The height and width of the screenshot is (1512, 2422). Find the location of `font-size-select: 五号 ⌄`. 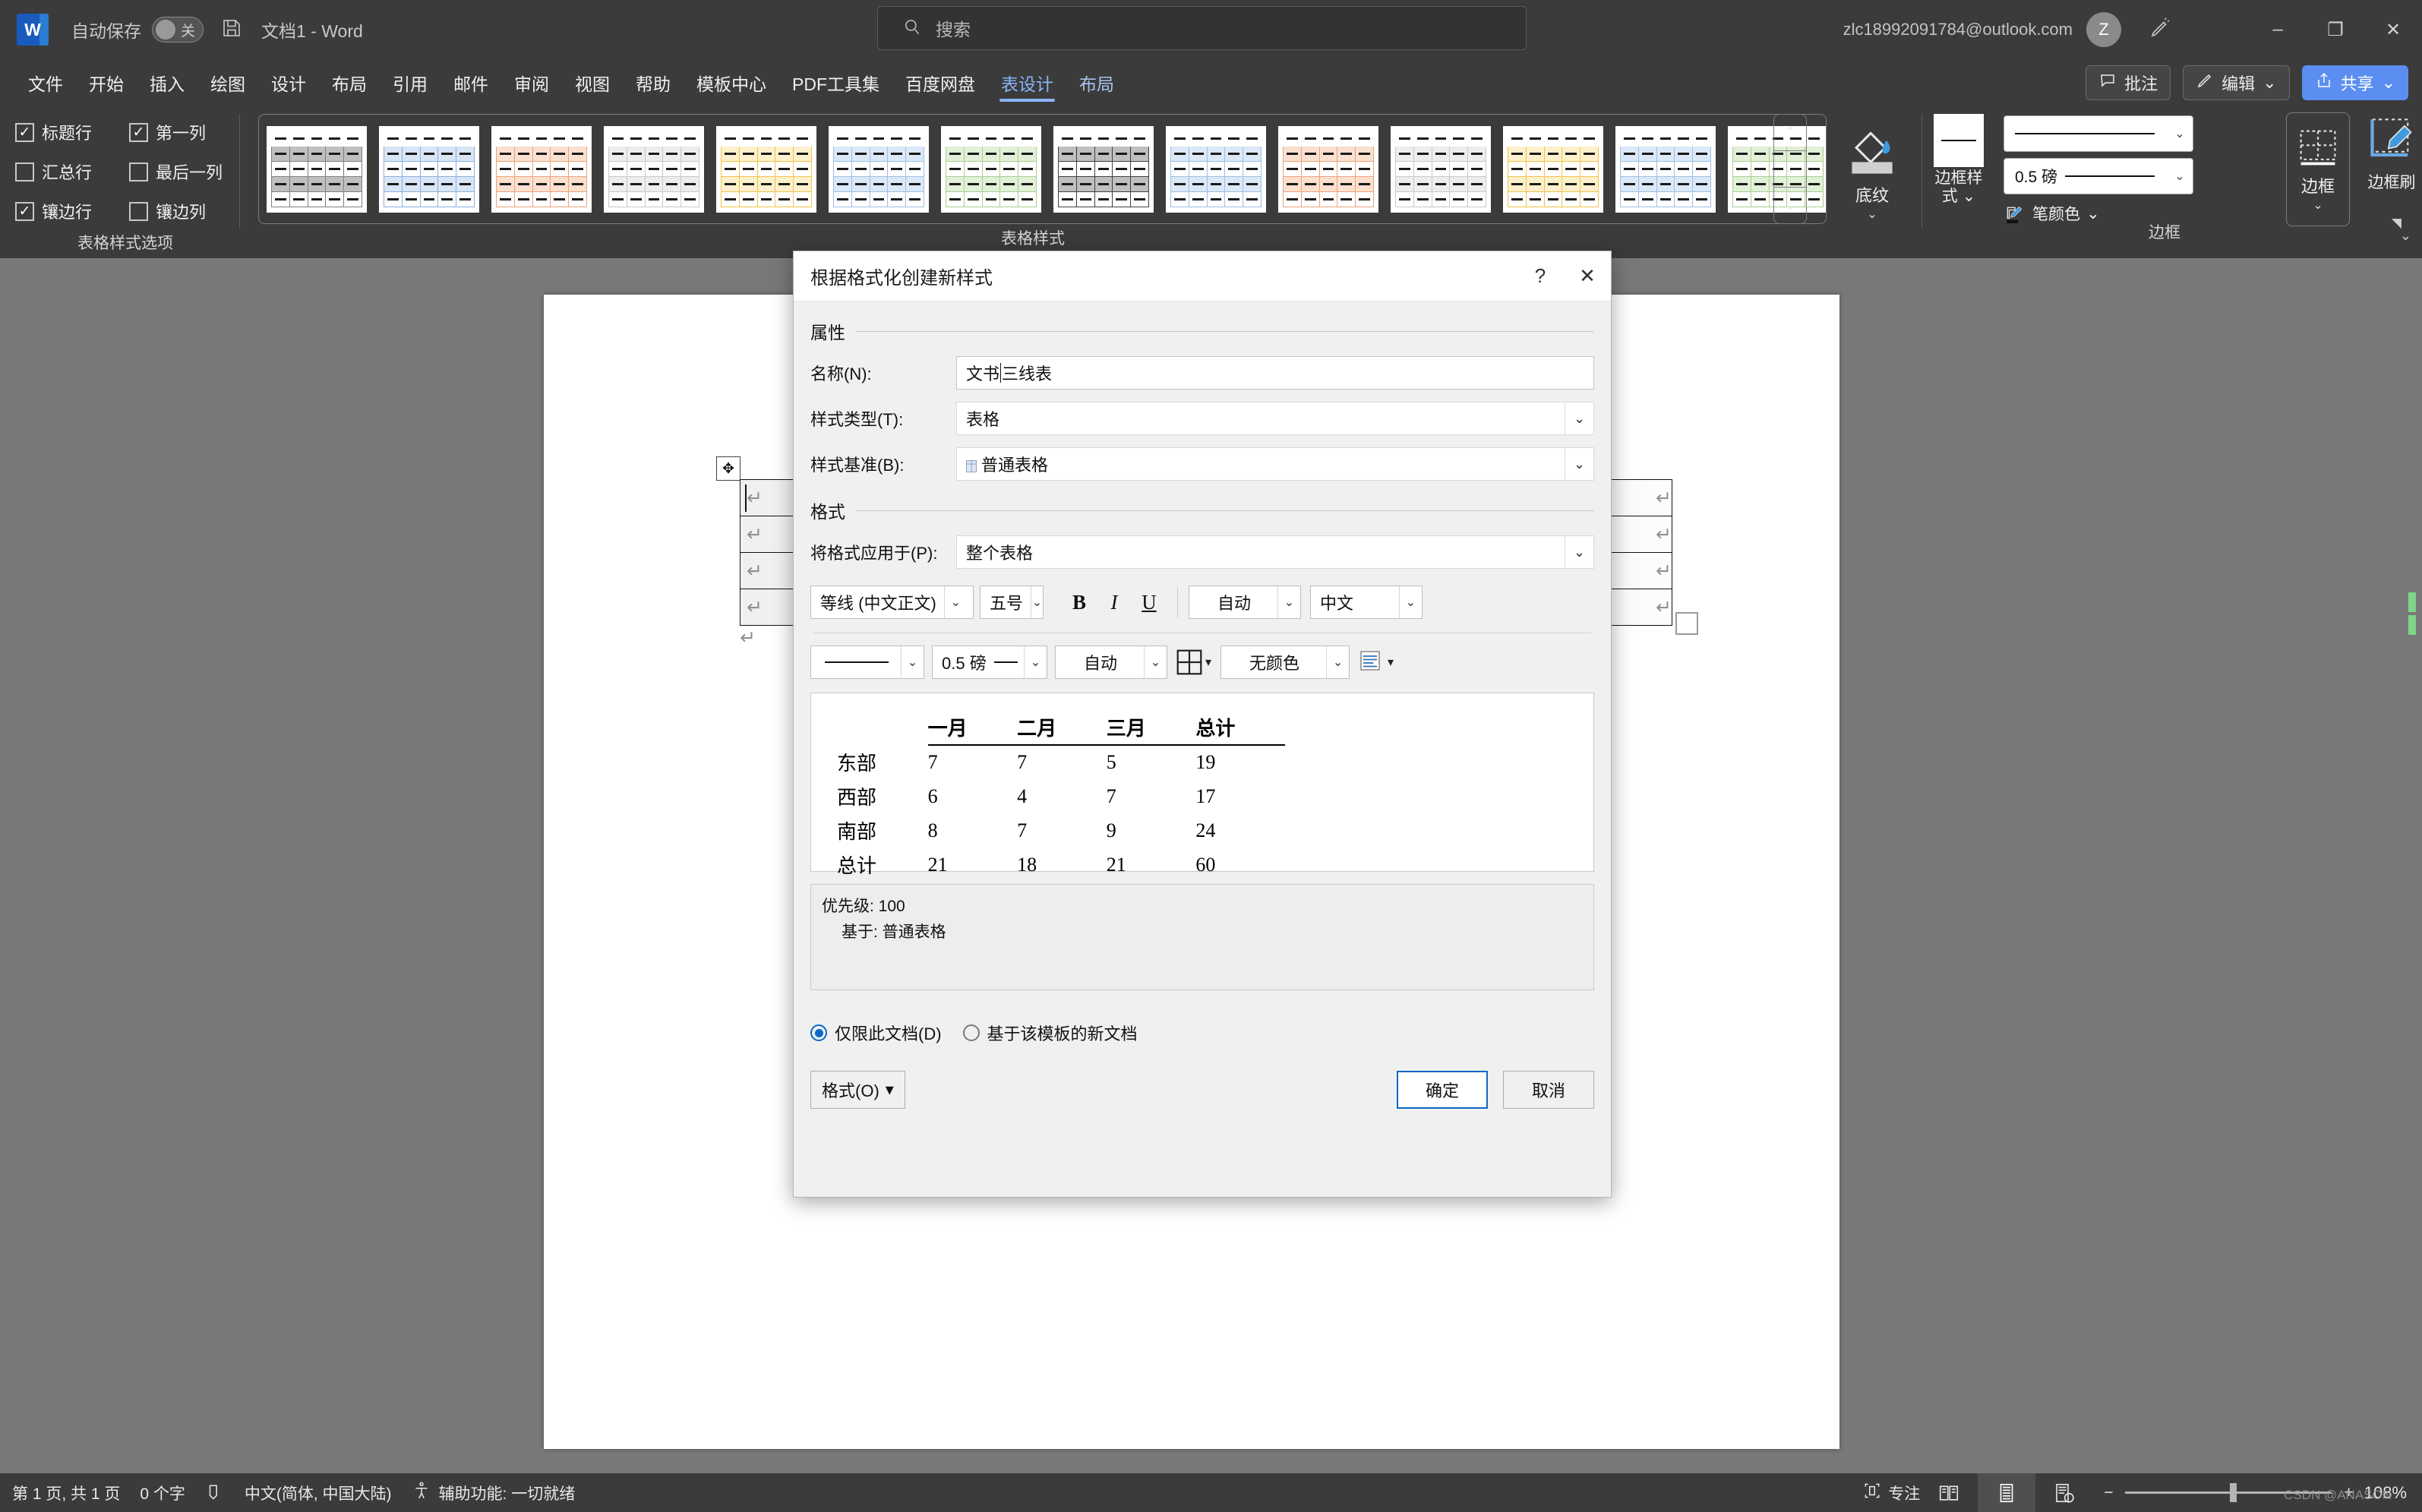

font-size-select: 五号 ⌄ is located at coordinates (1012, 602).